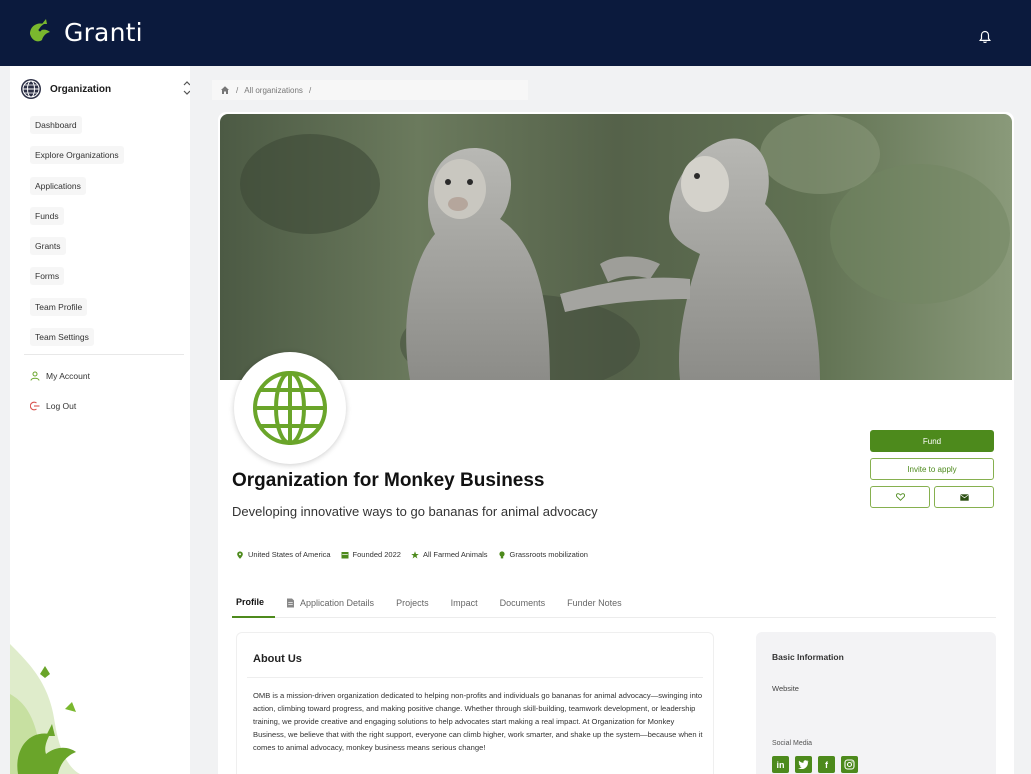  Describe the element at coordinates (77, 155) in the screenshot. I see `sidebar-item-label: Explore Organizations` at that location.